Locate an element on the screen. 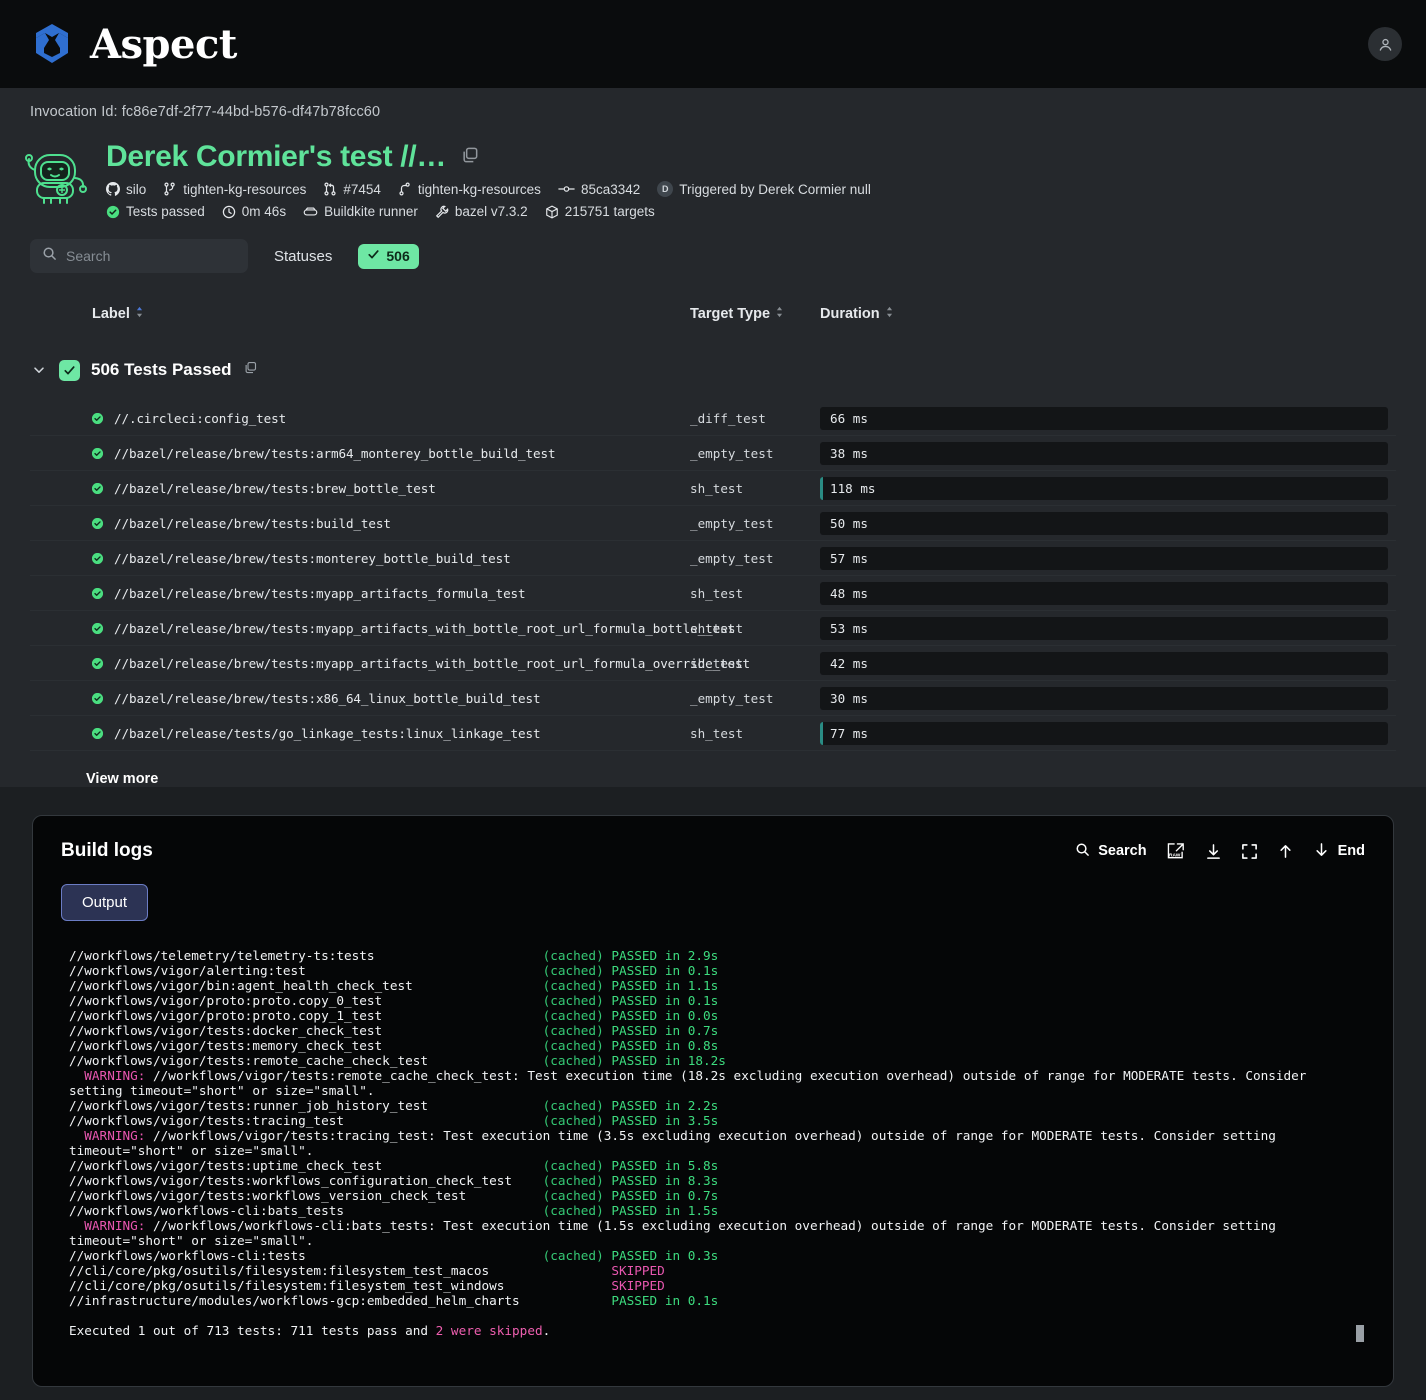 This screenshot has width=1426, height=1400. meta-branch-secondary: tighten-kg-resources is located at coordinates (469, 189).